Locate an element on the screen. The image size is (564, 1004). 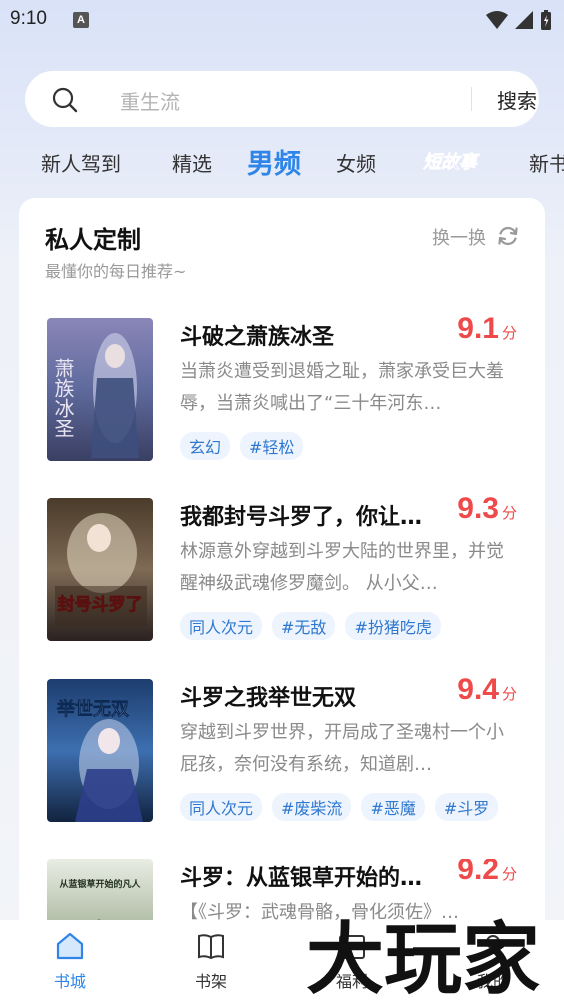
svg-text: 从蓝银草开始的凡人 is located at coordinates (100, 884).